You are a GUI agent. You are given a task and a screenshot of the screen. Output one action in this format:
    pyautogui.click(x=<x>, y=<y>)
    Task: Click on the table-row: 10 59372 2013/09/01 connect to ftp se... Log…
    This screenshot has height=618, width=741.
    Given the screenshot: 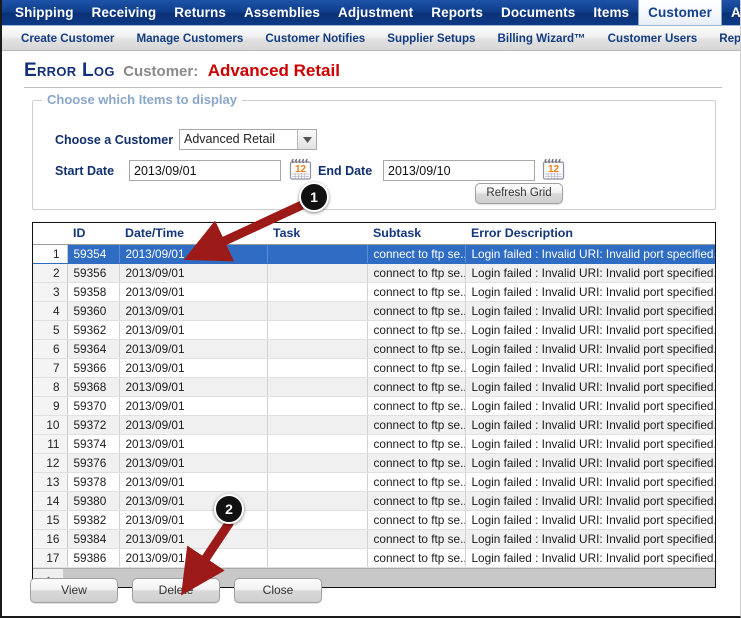 What is the action you would take?
    pyautogui.click(x=374, y=425)
    